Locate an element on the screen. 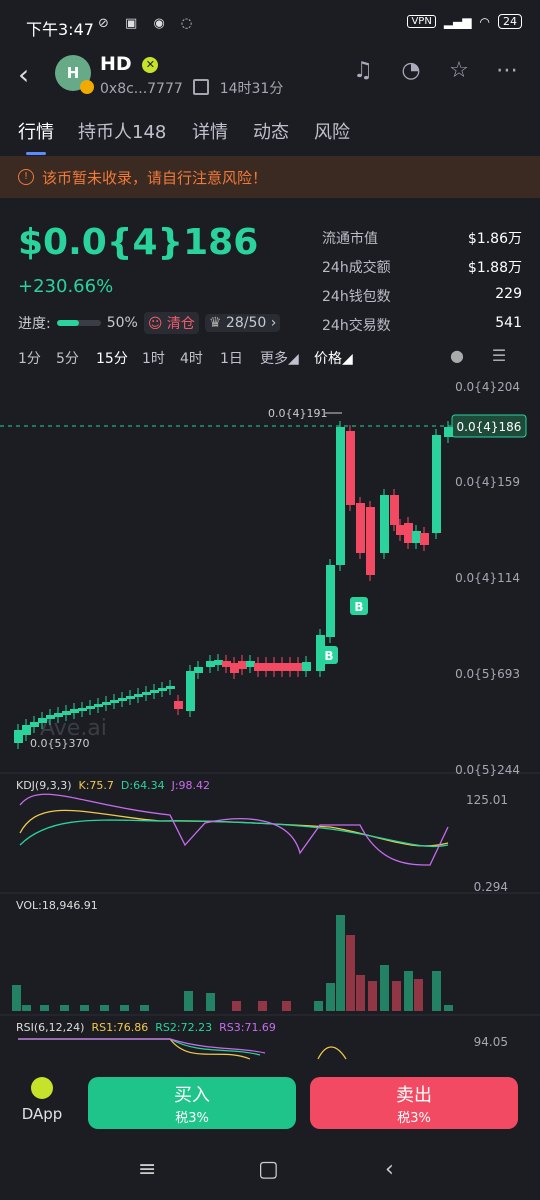 The image size is (540, 1200). crown-tag: ♛ 28/50 › is located at coordinates (242, 323).